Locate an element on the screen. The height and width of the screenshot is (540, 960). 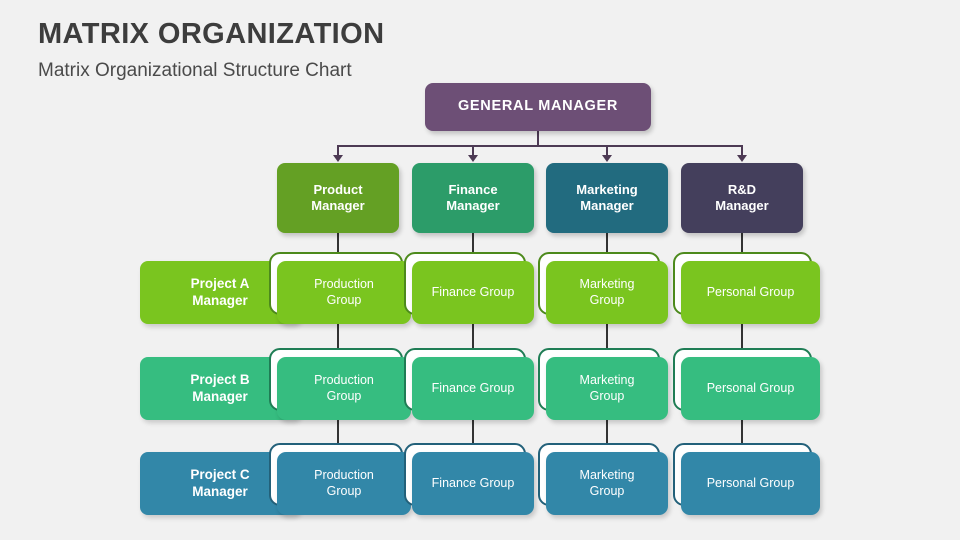
group-cell-b-finance: Finance Group is located at coordinates (469, 384).